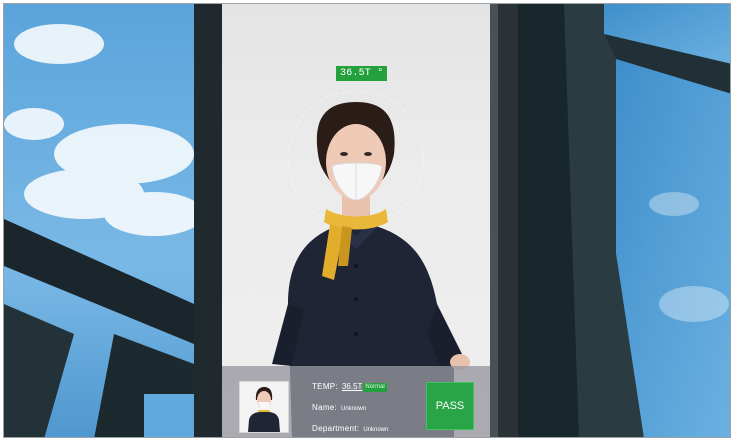 The width and height of the screenshot is (734, 441). I want to click on department-label: Department:, so click(336, 428).